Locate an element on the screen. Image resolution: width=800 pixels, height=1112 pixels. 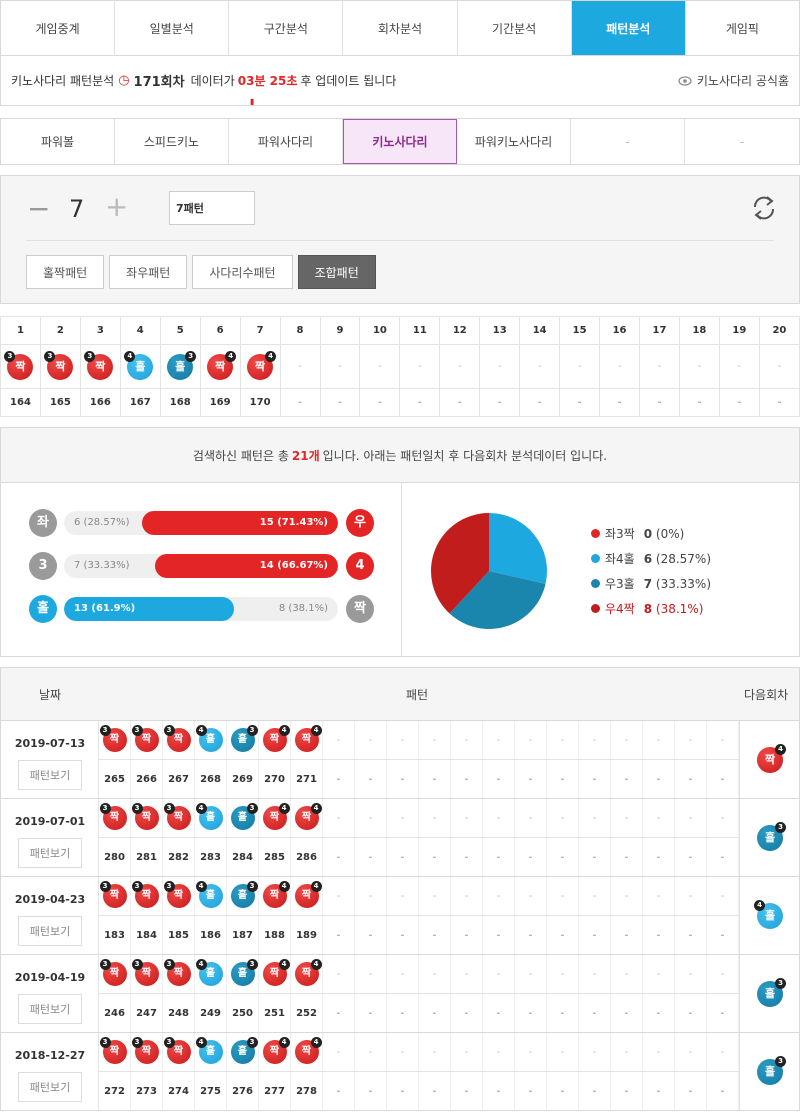
left-value: 13 (61.9%) is located at coordinates (105, 608).